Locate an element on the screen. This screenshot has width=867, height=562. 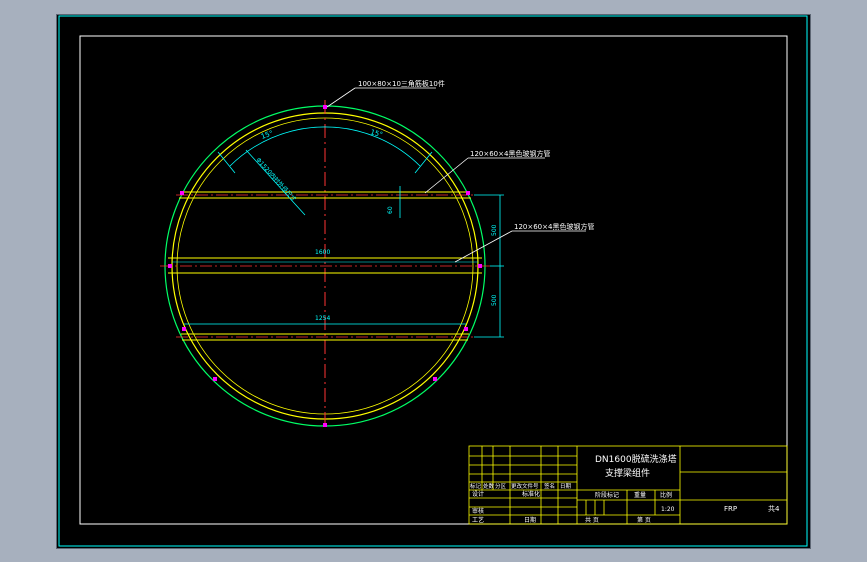
sheet-number: 第 页 is located at coordinates (644, 520).